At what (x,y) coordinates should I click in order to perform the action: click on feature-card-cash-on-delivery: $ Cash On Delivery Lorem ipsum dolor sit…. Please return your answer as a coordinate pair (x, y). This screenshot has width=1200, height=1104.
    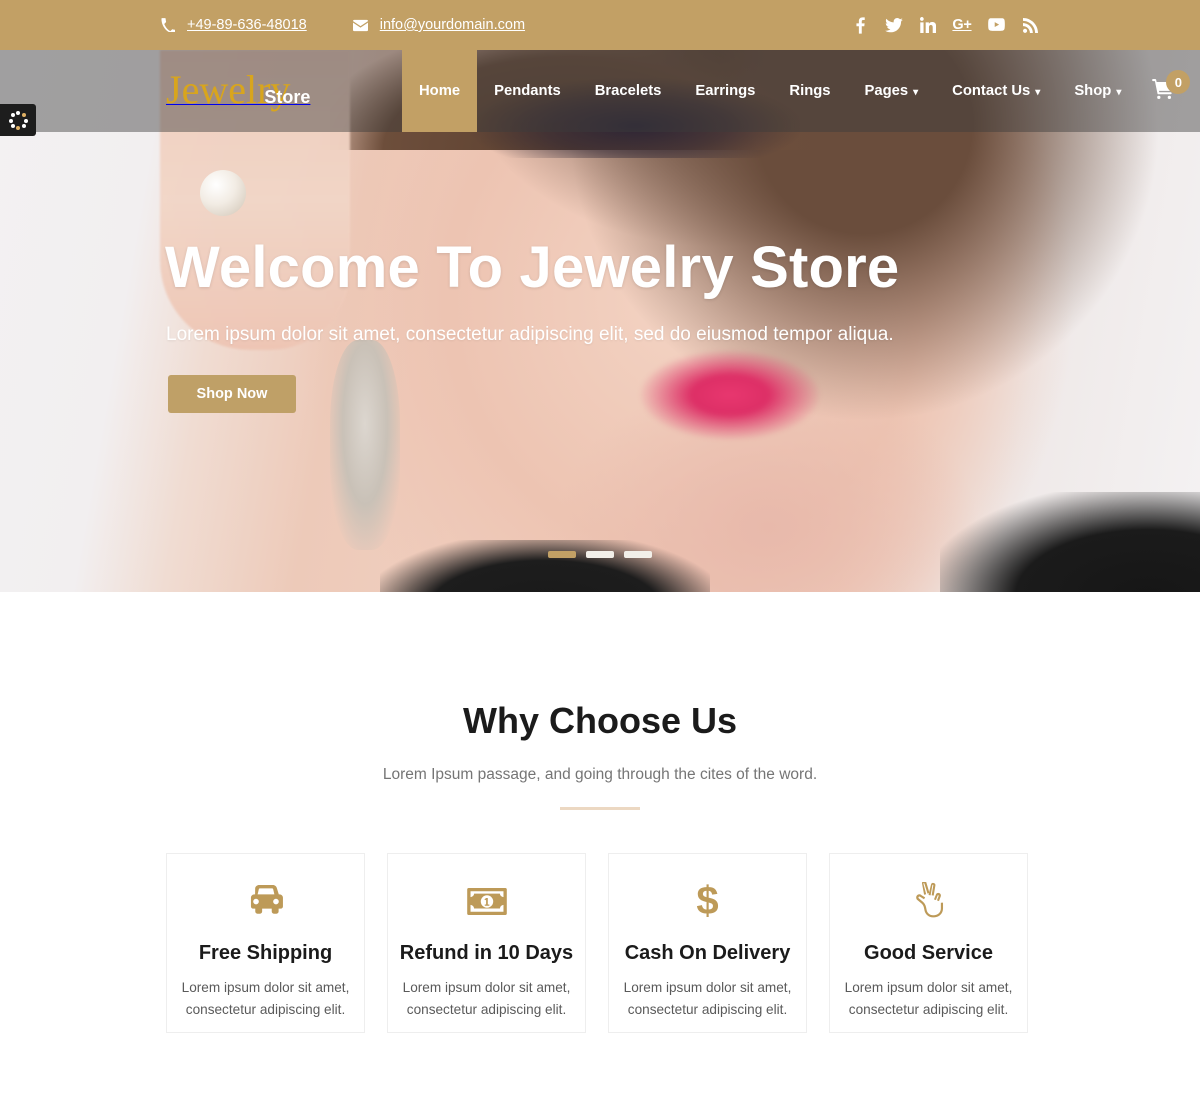
    Looking at the image, I should click on (707, 943).